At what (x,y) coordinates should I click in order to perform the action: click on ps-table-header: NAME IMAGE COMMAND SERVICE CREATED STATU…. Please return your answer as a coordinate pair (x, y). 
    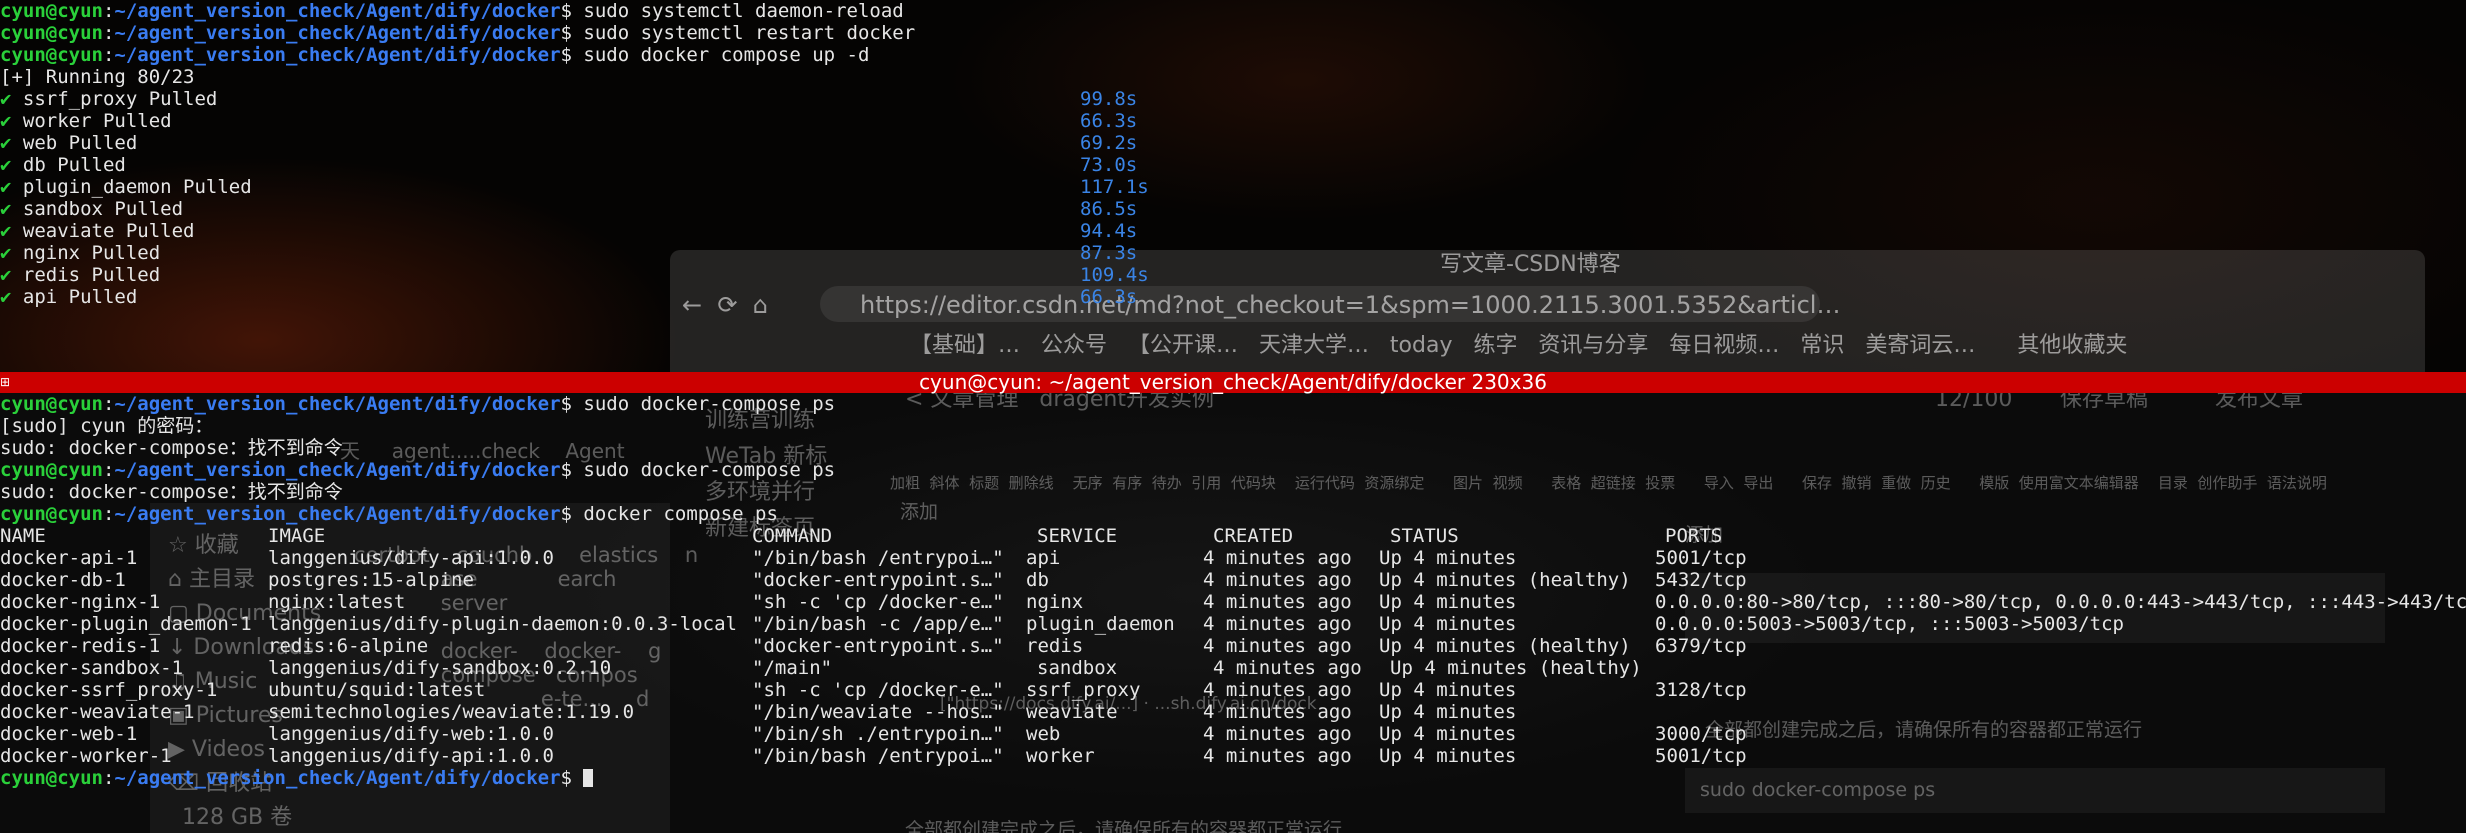
    Looking at the image, I should click on (861, 536).